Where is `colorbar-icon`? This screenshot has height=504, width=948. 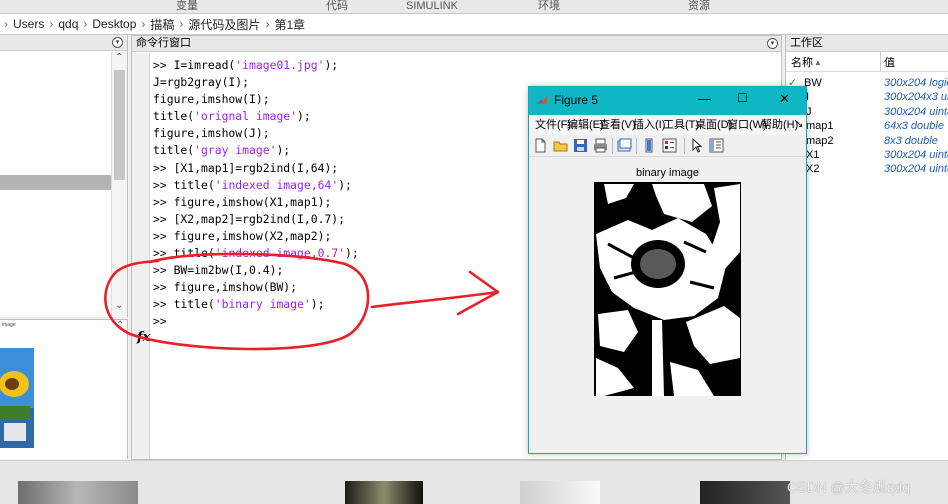
colorbar-icon is located at coordinates (649, 145).